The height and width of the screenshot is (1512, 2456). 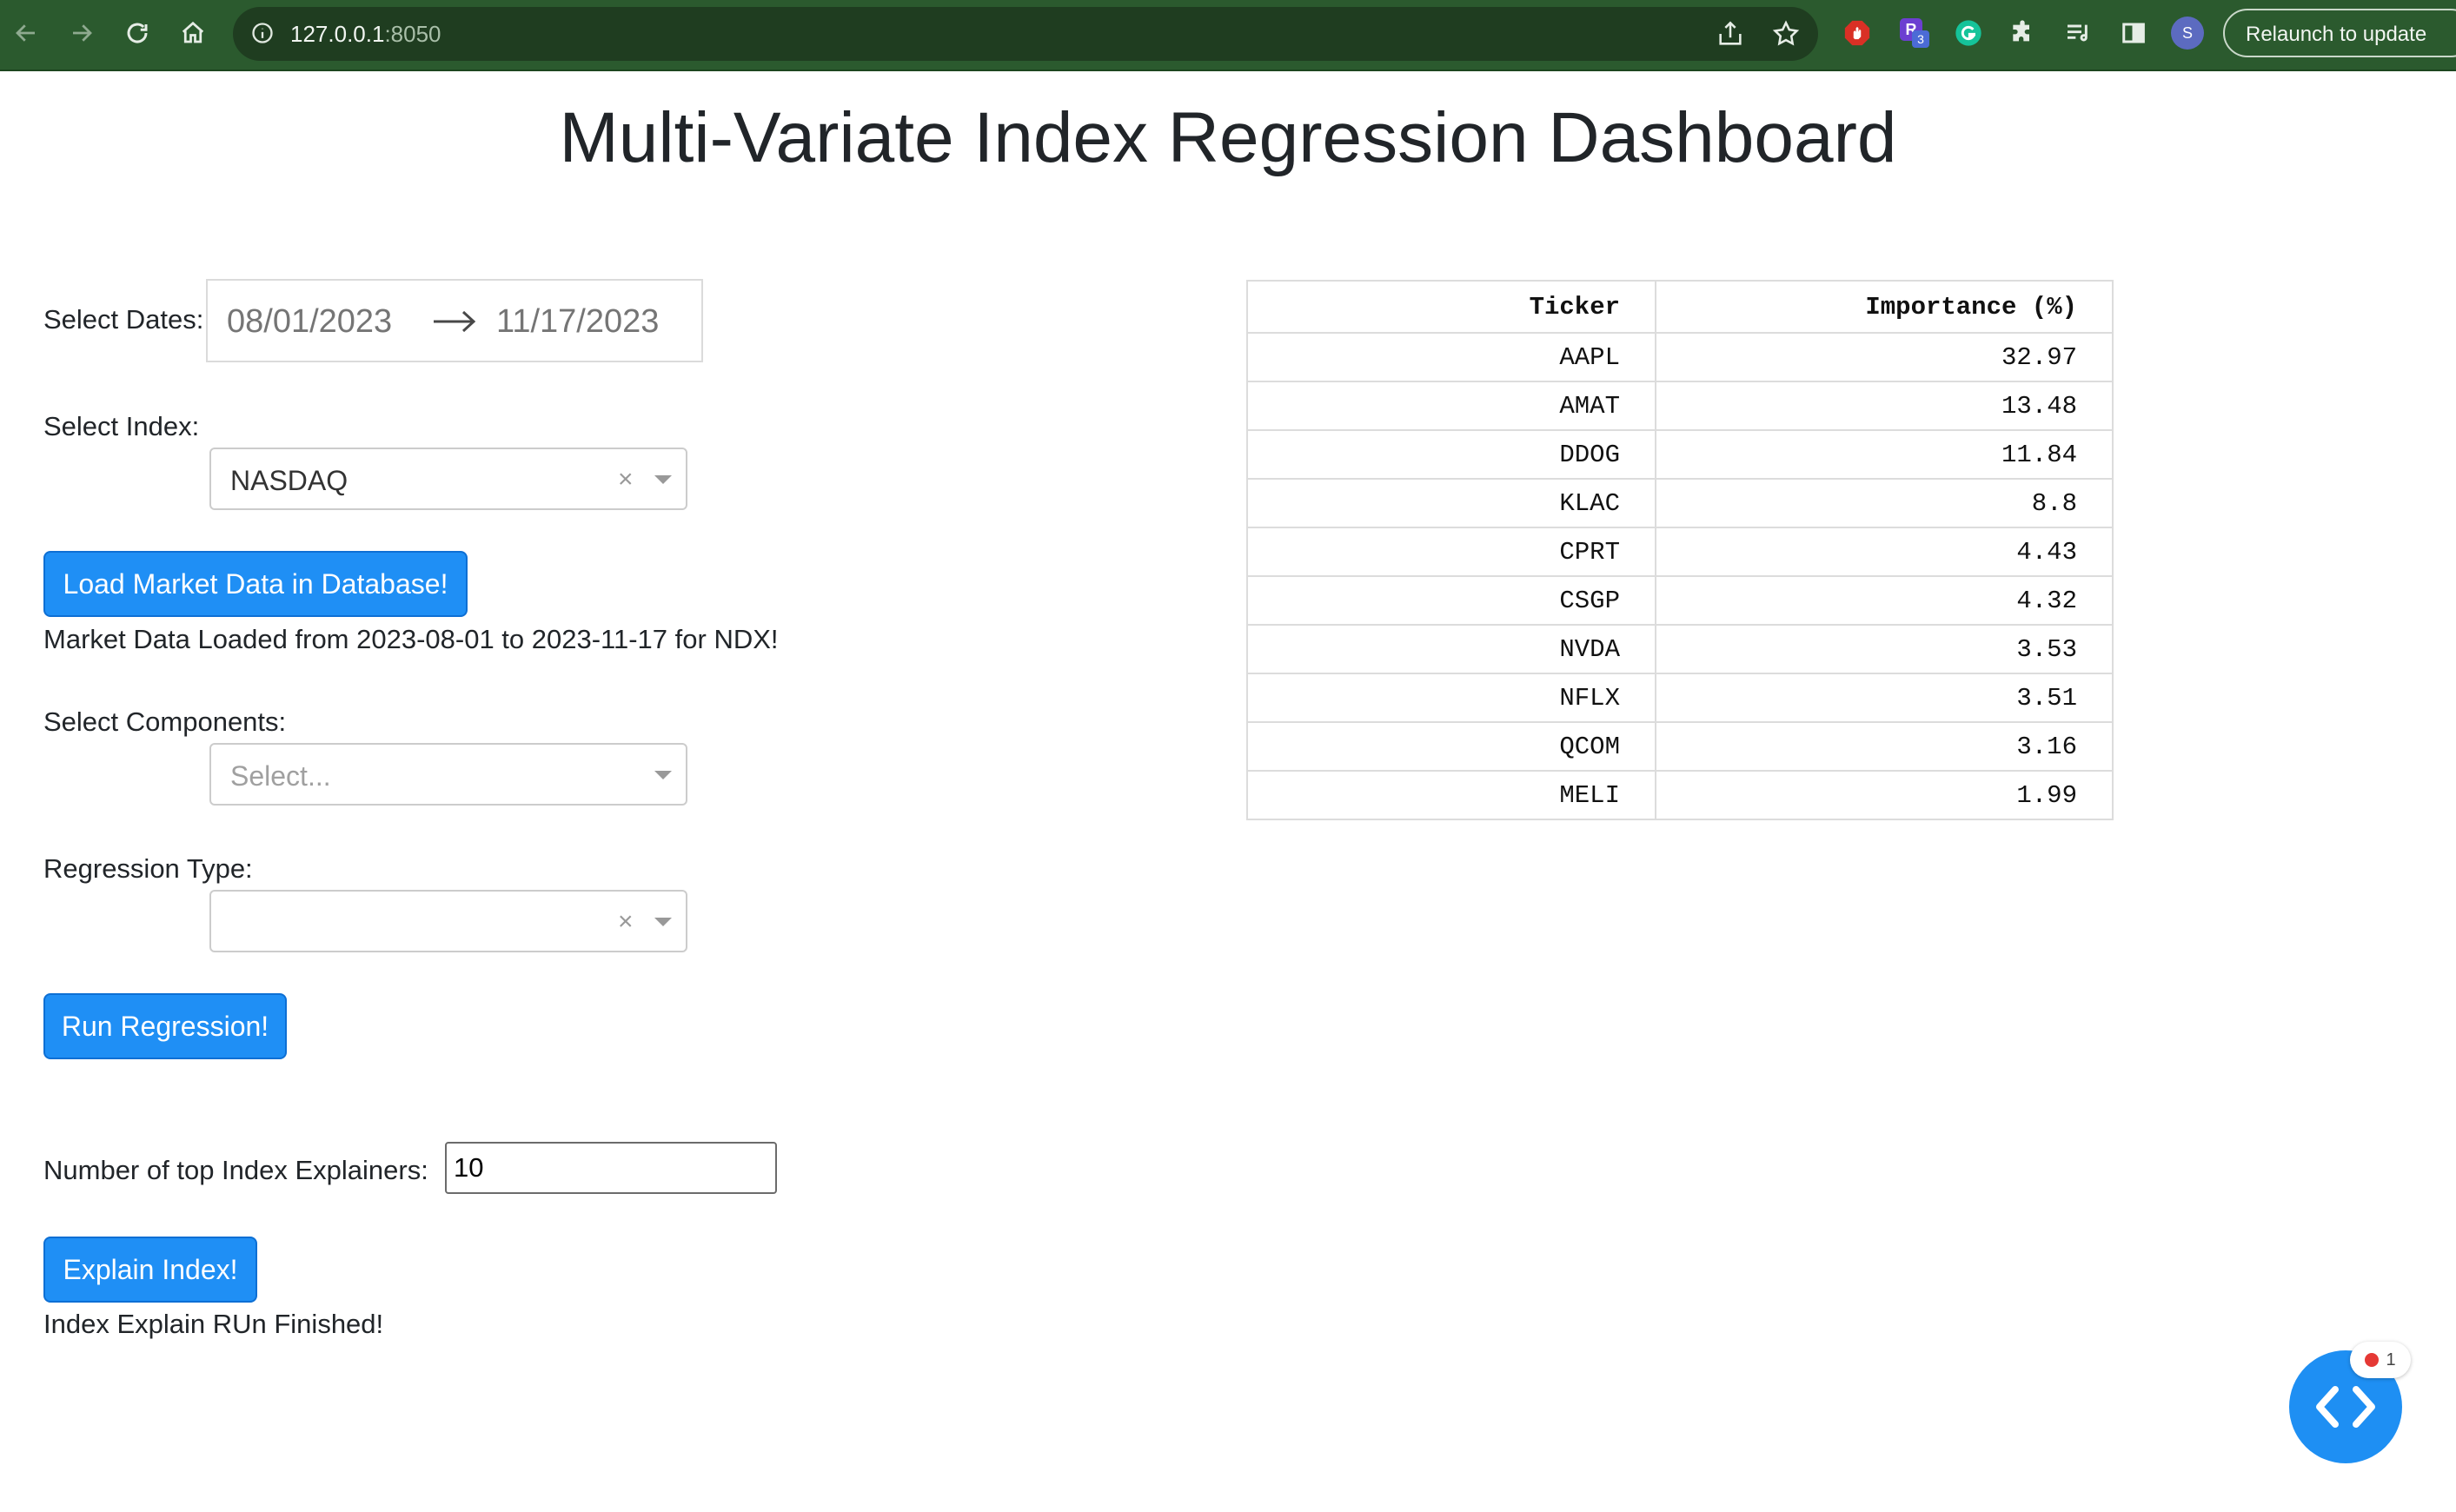 I want to click on ticker-cell: AMAT, so click(x=1451, y=406).